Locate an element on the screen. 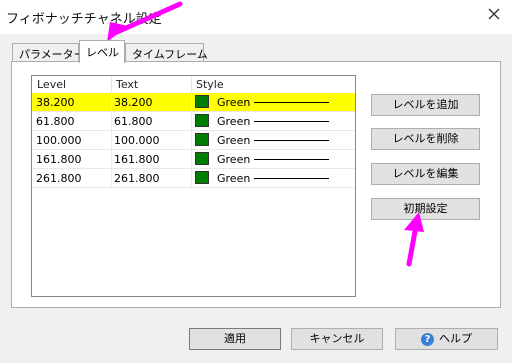  column-header-text: Text is located at coordinates (127, 84).